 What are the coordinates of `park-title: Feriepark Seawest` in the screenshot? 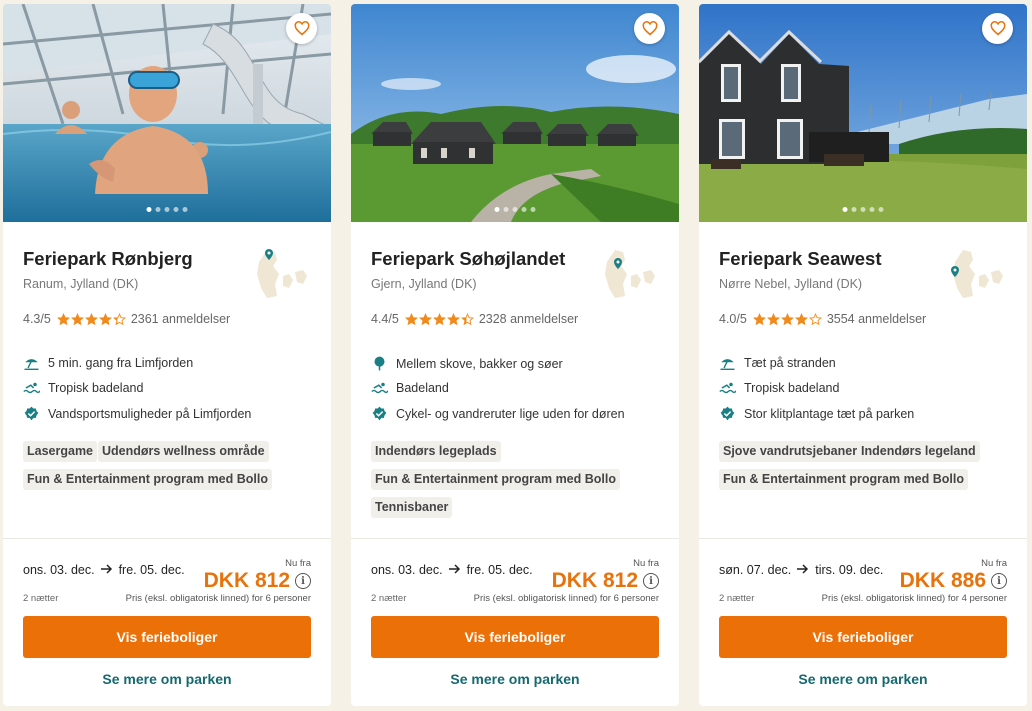 It's located at (800, 259).